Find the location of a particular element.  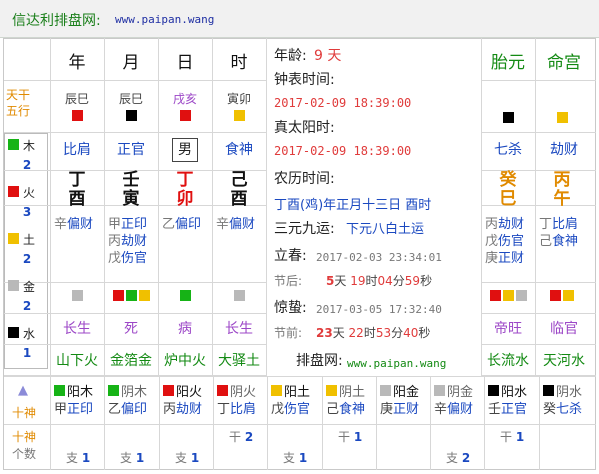

hidden-stem-shen: 偏财 is located at coordinates (242, 224).